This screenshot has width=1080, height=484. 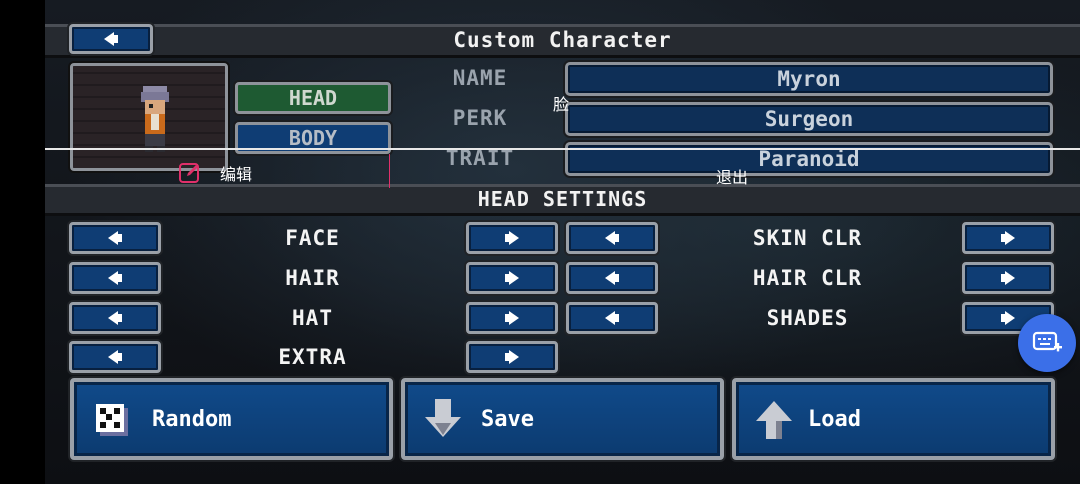 I want to click on section-bar: HEAD SETTINGS, so click(x=562, y=200).